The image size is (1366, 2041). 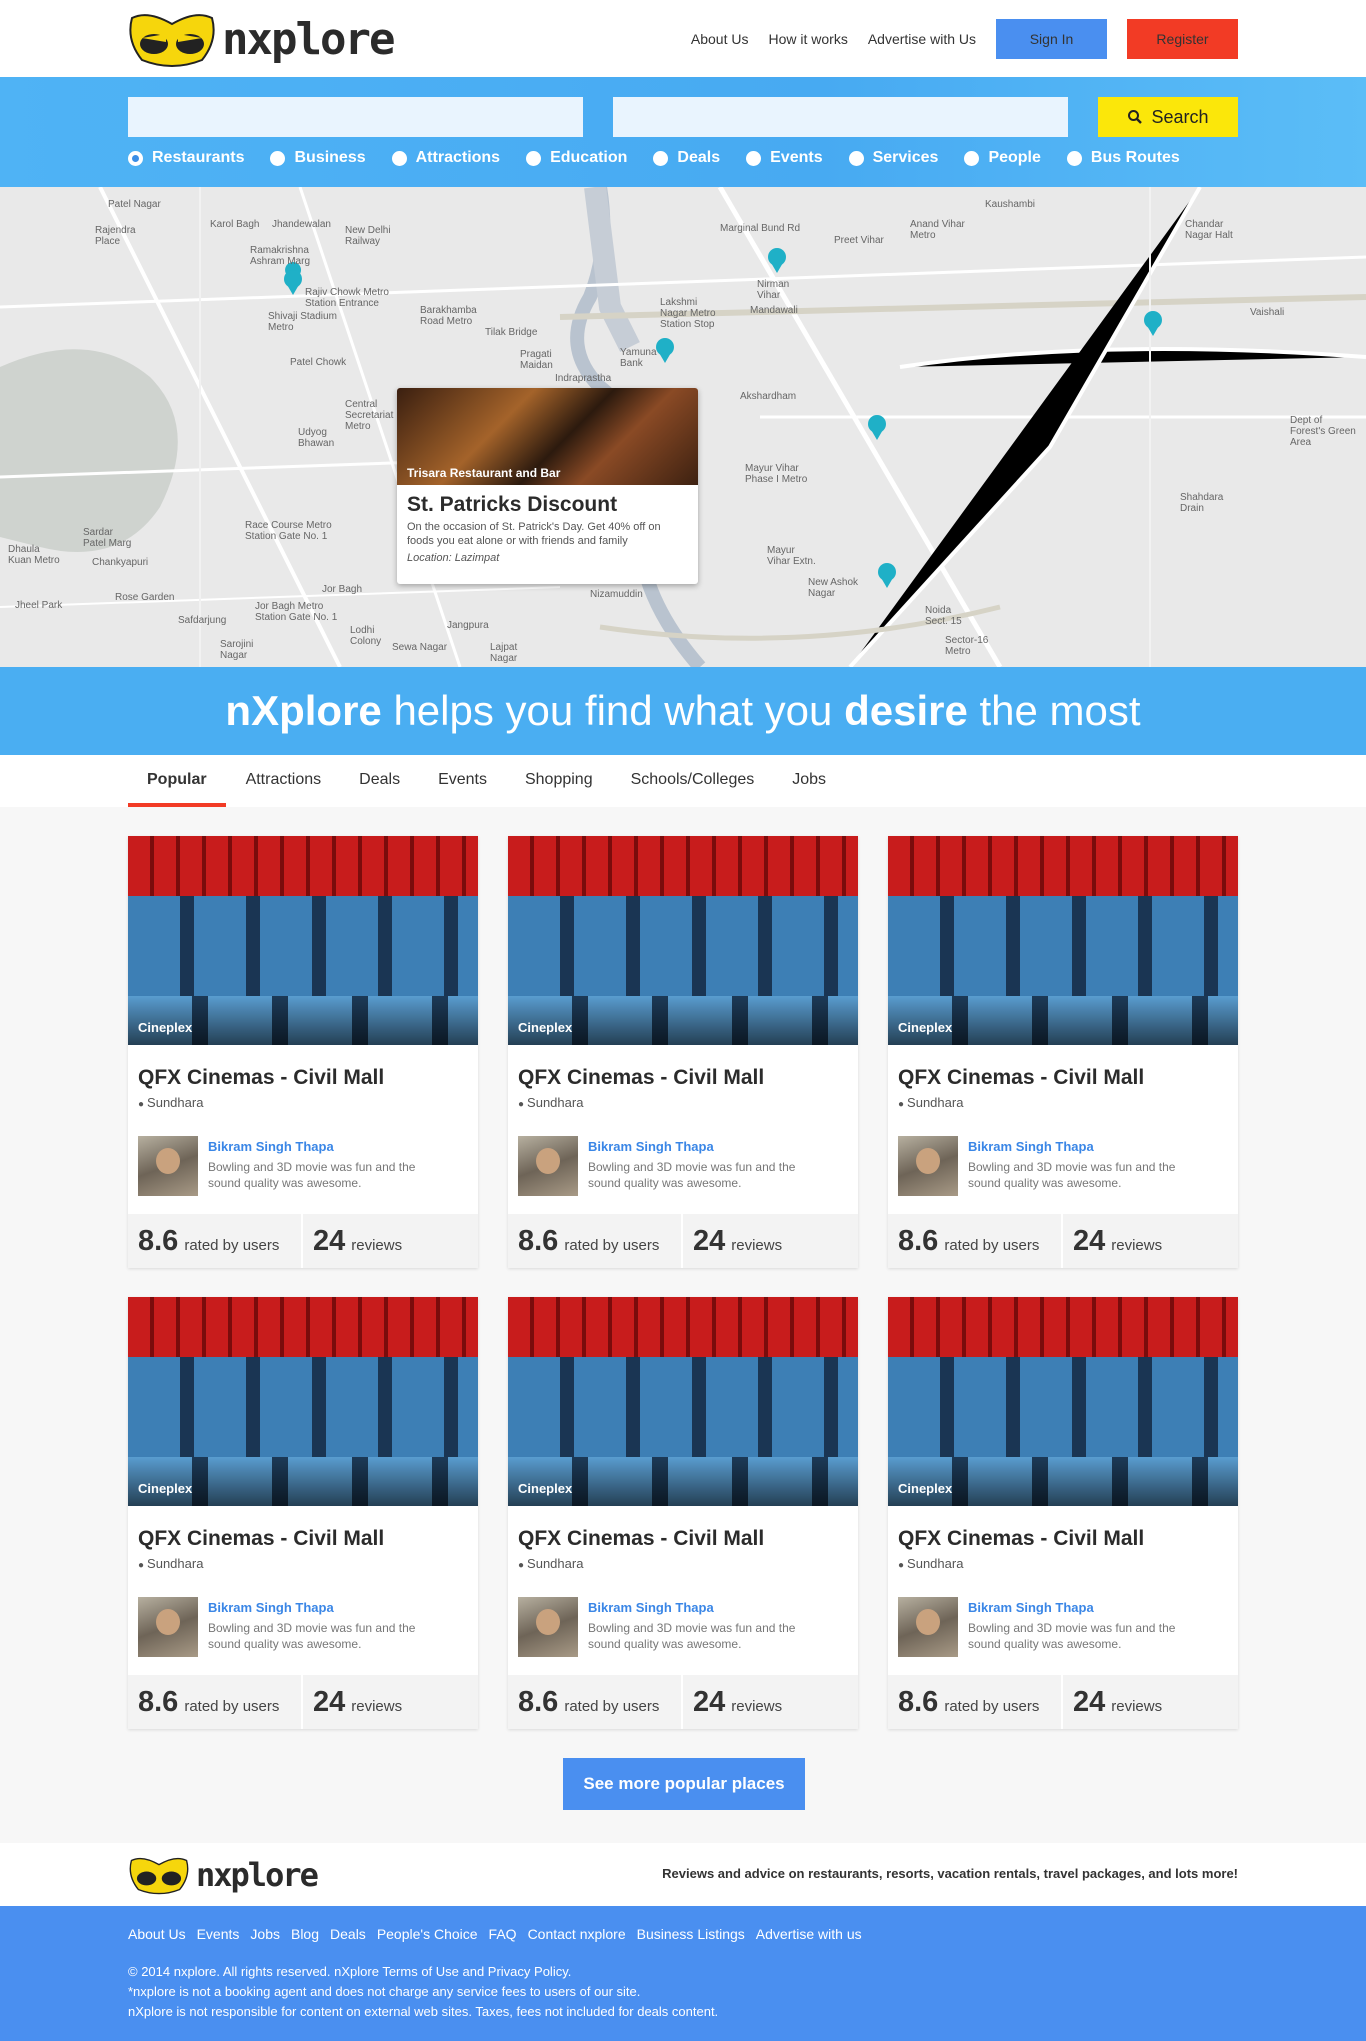 What do you see at coordinates (503, 1934) in the screenshot?
I see `footer-link-faq: FAQ` at bounding box center [503, 1934].